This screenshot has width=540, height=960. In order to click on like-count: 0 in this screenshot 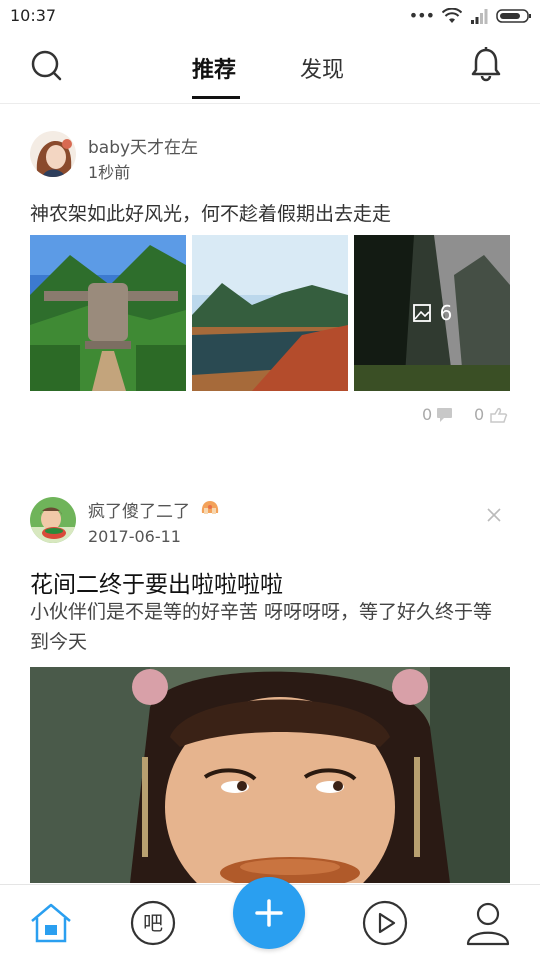, I will do `click(479, 414)`.